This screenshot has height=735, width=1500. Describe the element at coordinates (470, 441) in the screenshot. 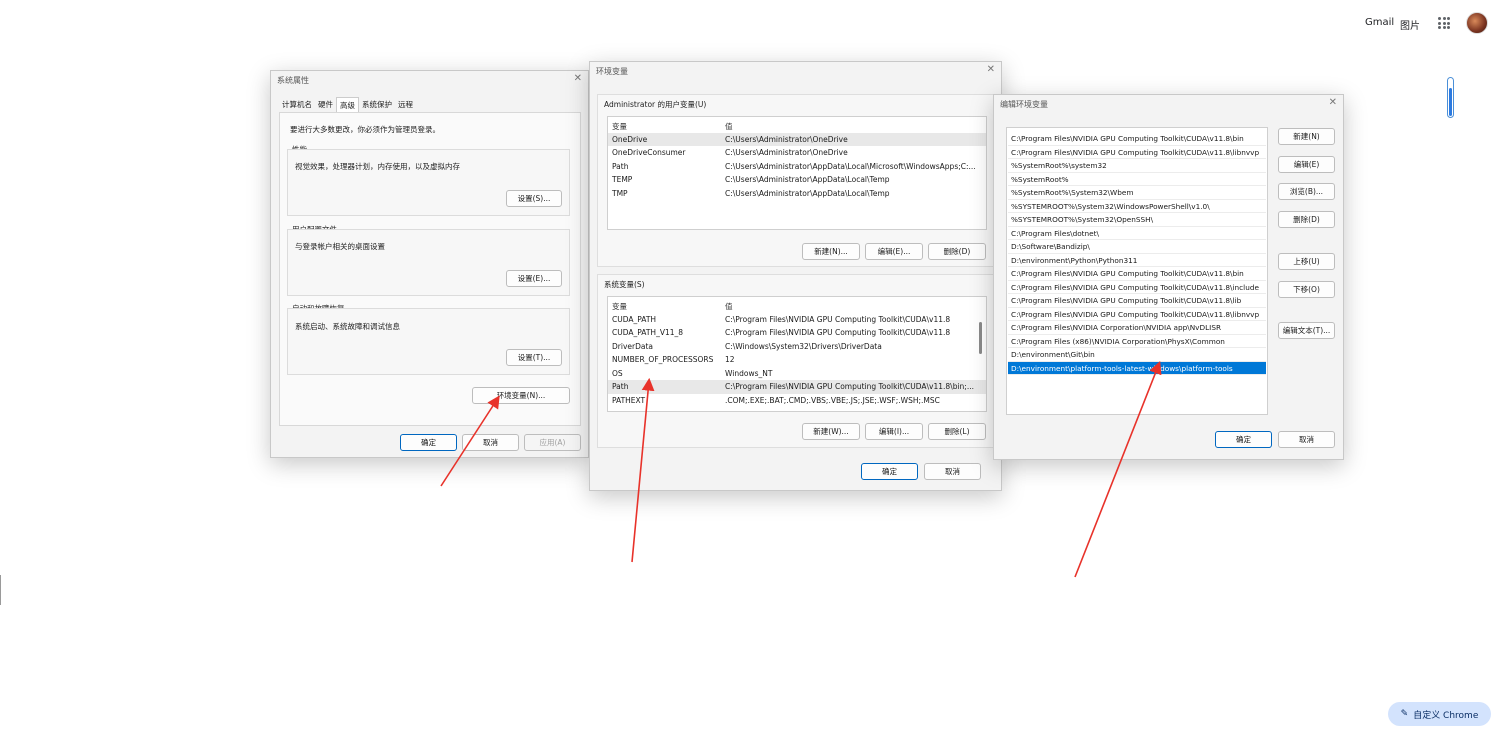

I see `arrow-to-env-button` at that location.